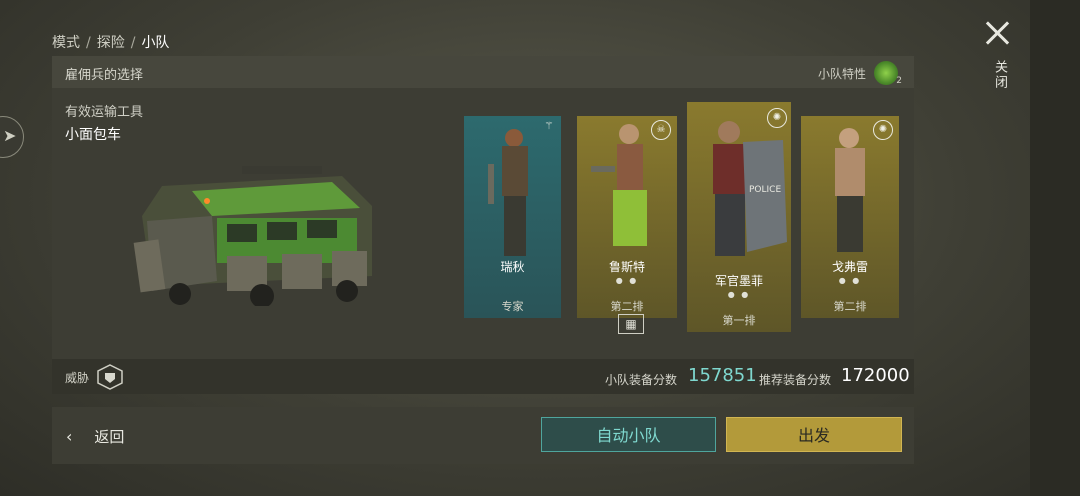  I want to click on vehicle-name: 小面包车, so click(93, 134).